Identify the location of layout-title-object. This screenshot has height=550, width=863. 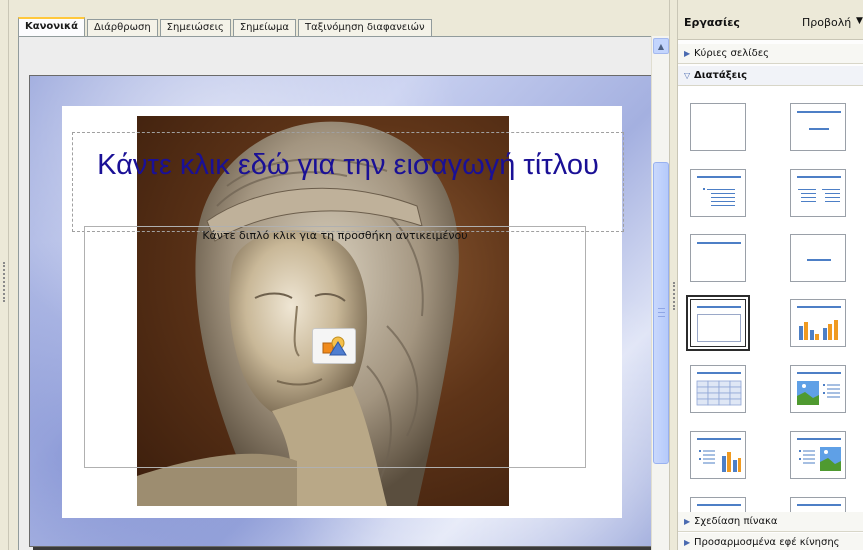
(718, 323).